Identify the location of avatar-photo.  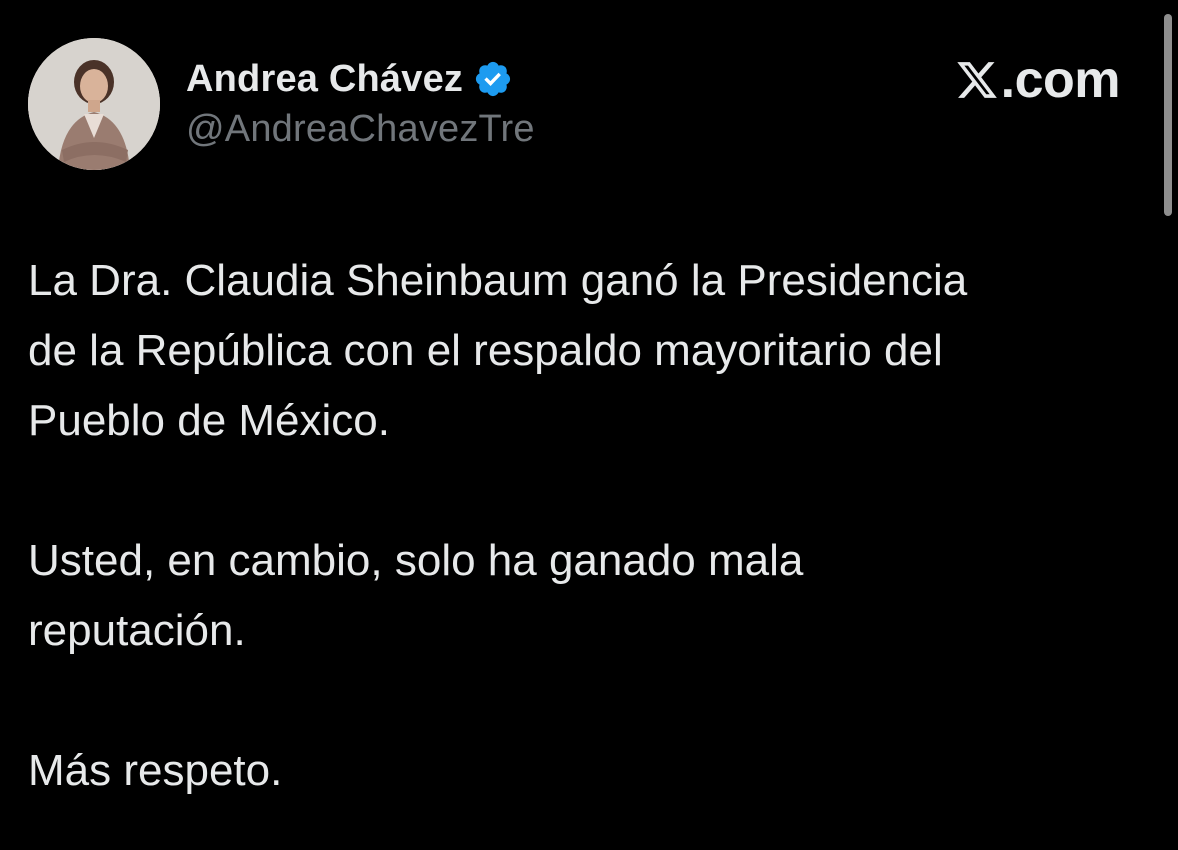
(94, 104).